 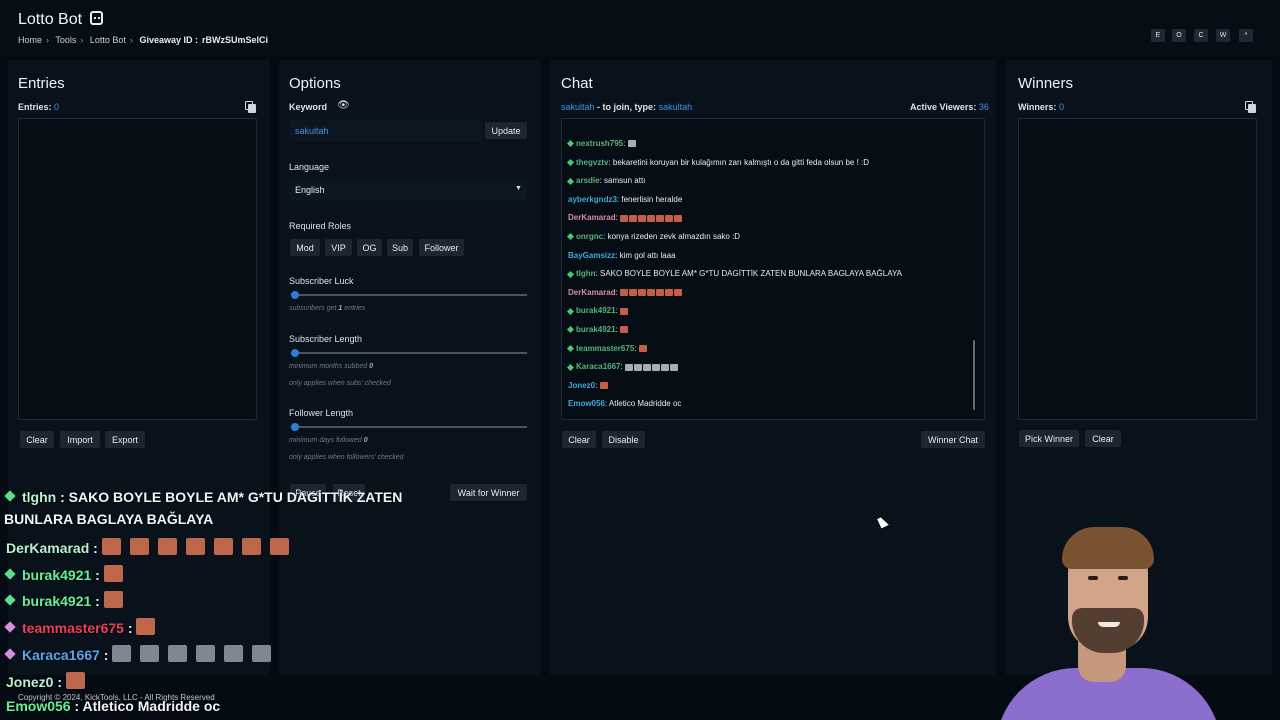 I want to click on overlay-username: burak4921, so click(x=57, y=601).